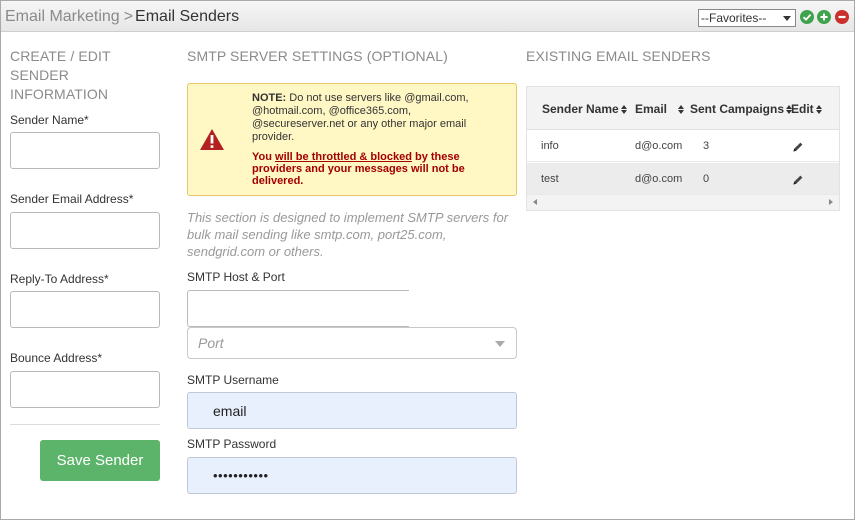 The image size is (855, 520). What do you see at coordinates (60, 75) in the screenshot?
I see `create-sender-heading: CREATE / EDIT SENDER INFORMATION` at bounding box center [60, 75].